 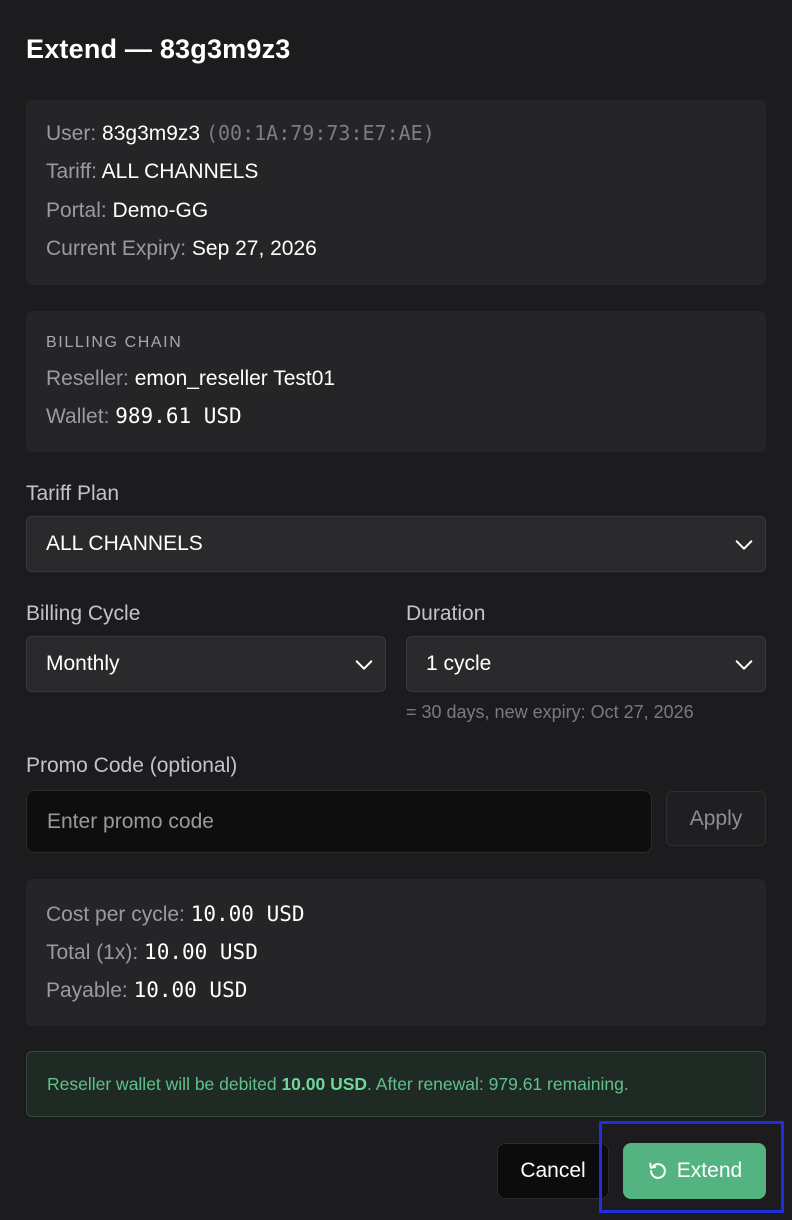 I want to click on tariff-value: ALL CHANNELS, so click(x=180, y=171).